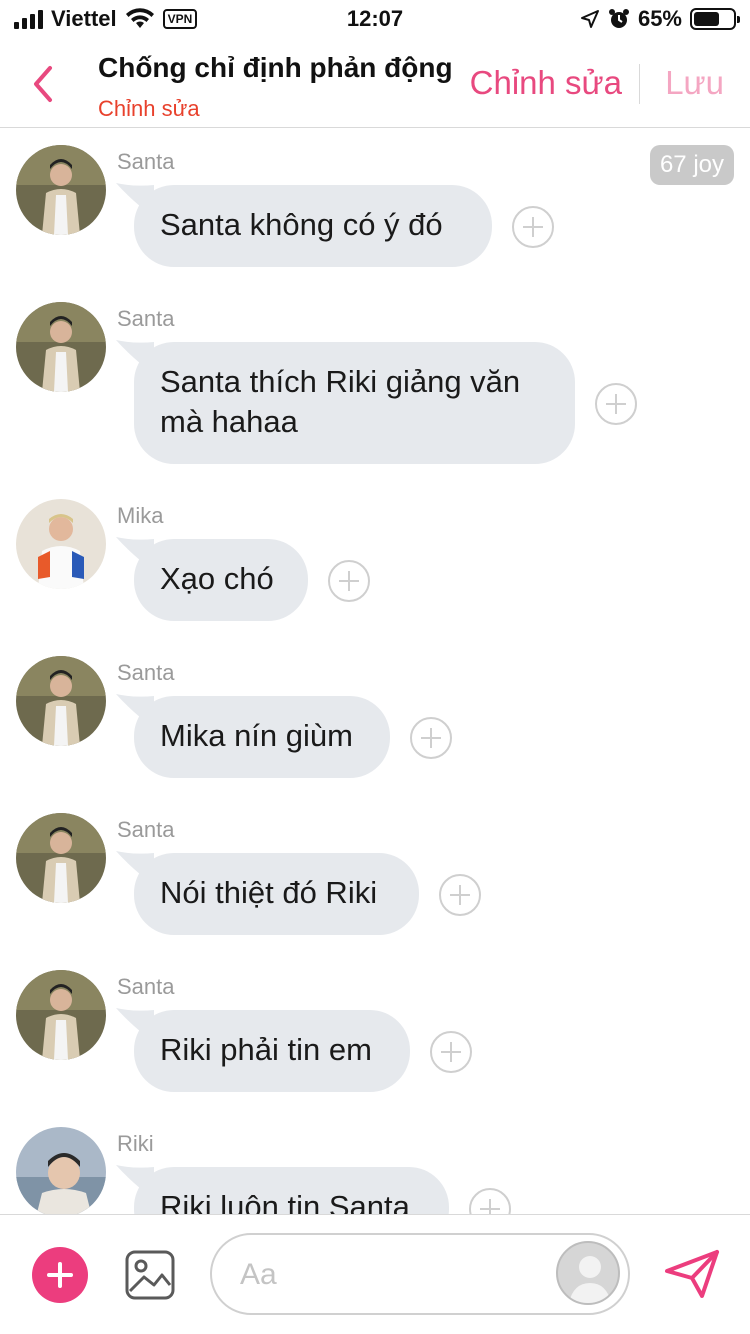 The image size is (750, 1334). Describe the element at coordinates (61, 544) in the screenshot. I see `avatar-mika` at that location.